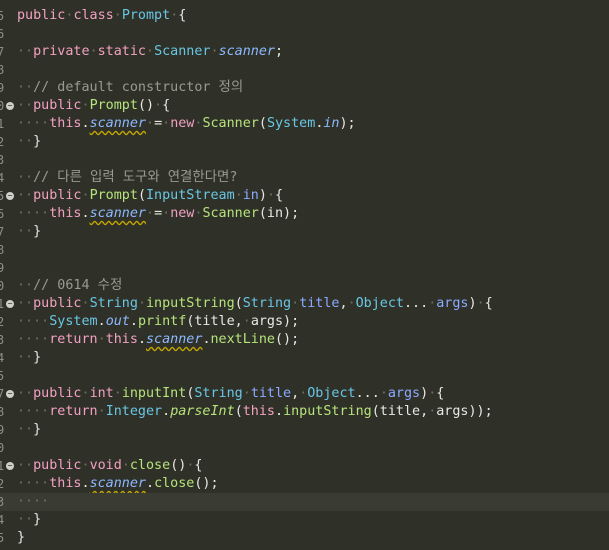 The width and height of the screenshot is (609, 550). What do you see at coordinates (304, 484) in the screenshot?
I see `code-line: 2 ····this.scanner.close();` at bounding box center [304, 484].